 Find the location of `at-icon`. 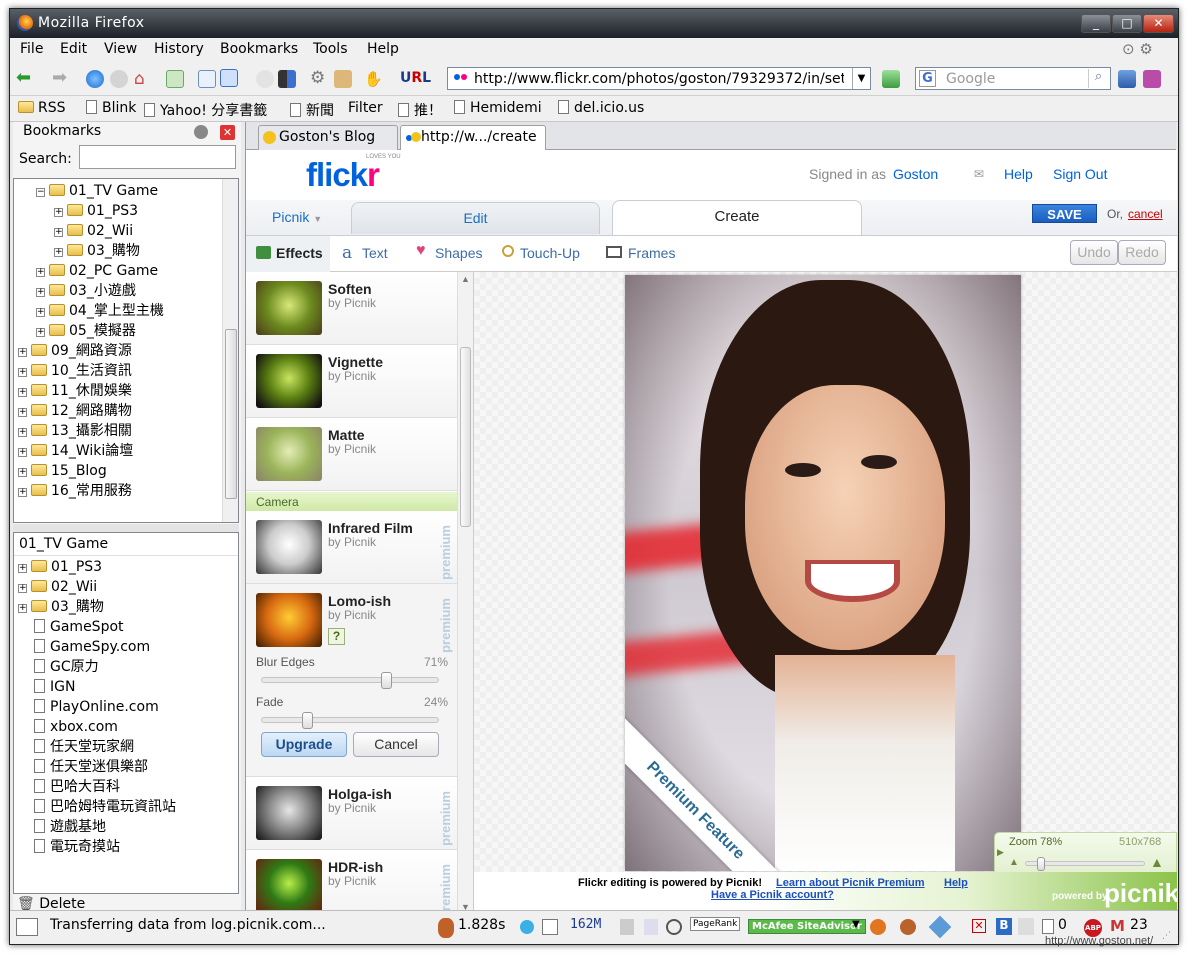

at-icon is located at coordinates (674, 927).